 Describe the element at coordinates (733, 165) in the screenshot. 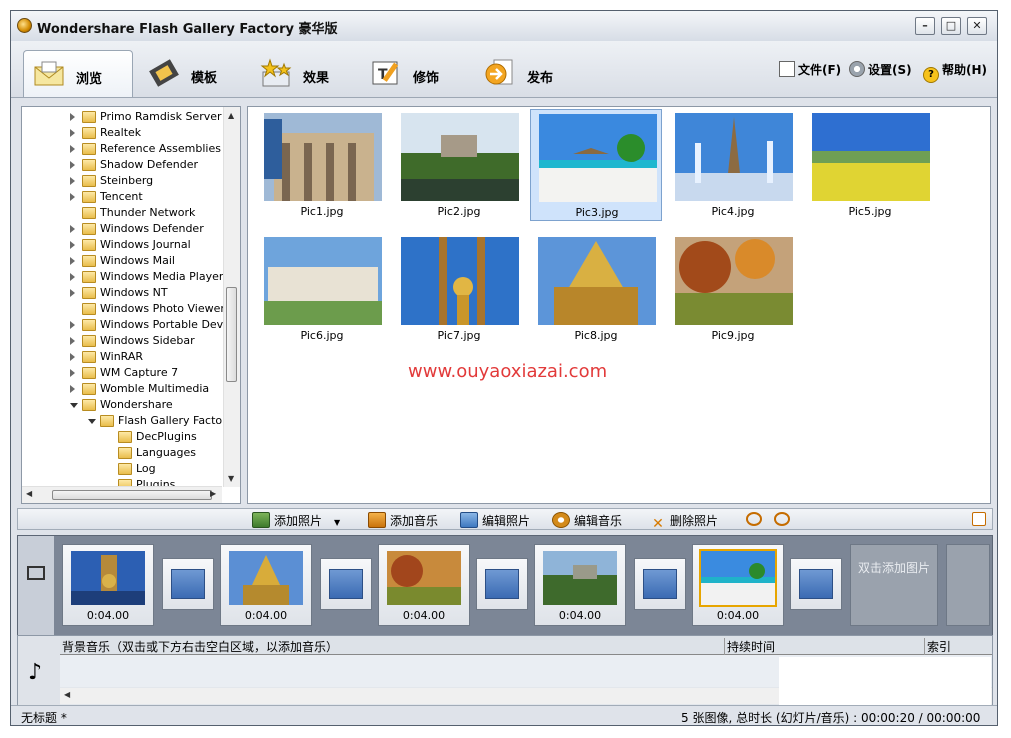

I see `photo-thumbnail: Pic4.jpg` at that location.